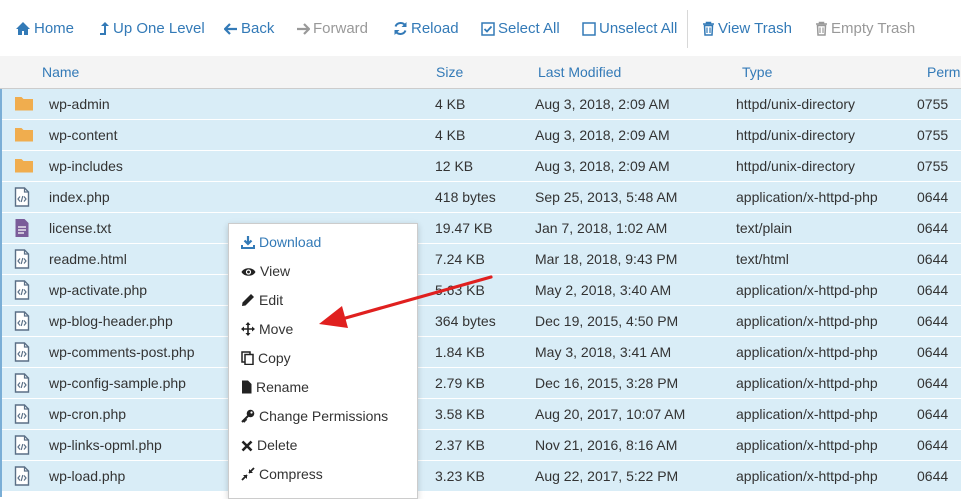  What do you see at coordinates (943, 72) in the screenshot?
I see `column-header-permissions: Perm` at bounding box center [943, 72].